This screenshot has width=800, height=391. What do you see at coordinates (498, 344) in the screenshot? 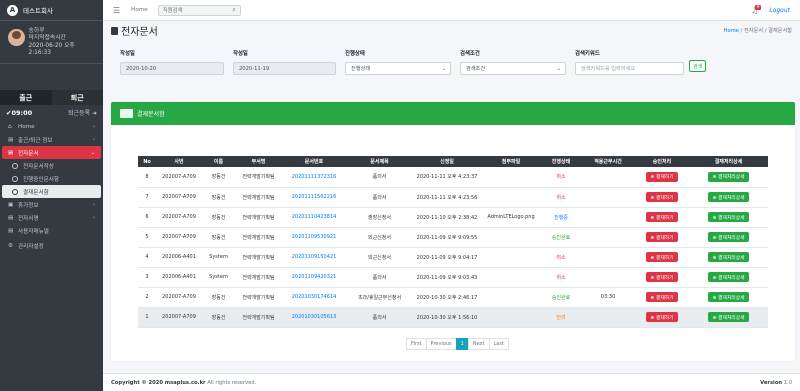
I see `page-last: Last` at bounding box center [498, 344].